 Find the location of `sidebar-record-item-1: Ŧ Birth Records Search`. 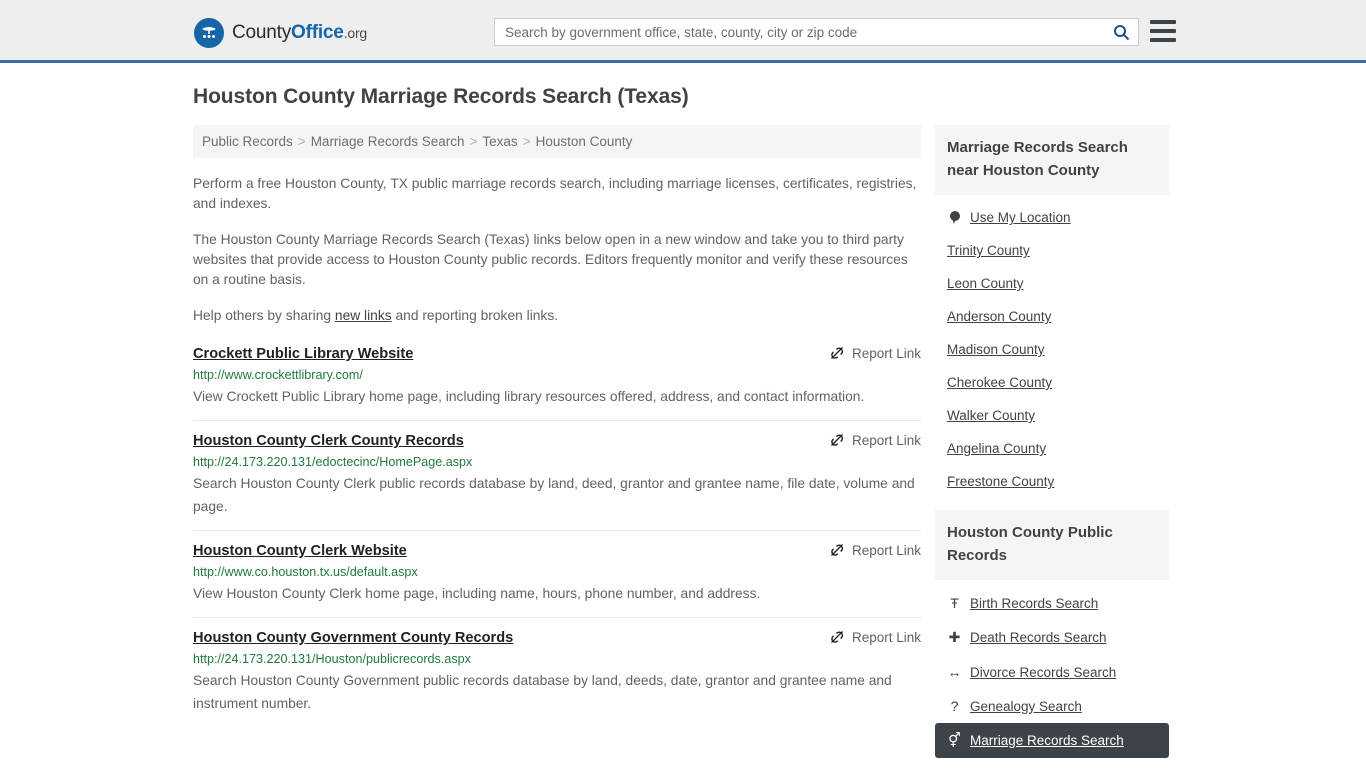

sidebar-record-item-1: Ŧ Birth Records Search is located at coordinates (1052, 603).